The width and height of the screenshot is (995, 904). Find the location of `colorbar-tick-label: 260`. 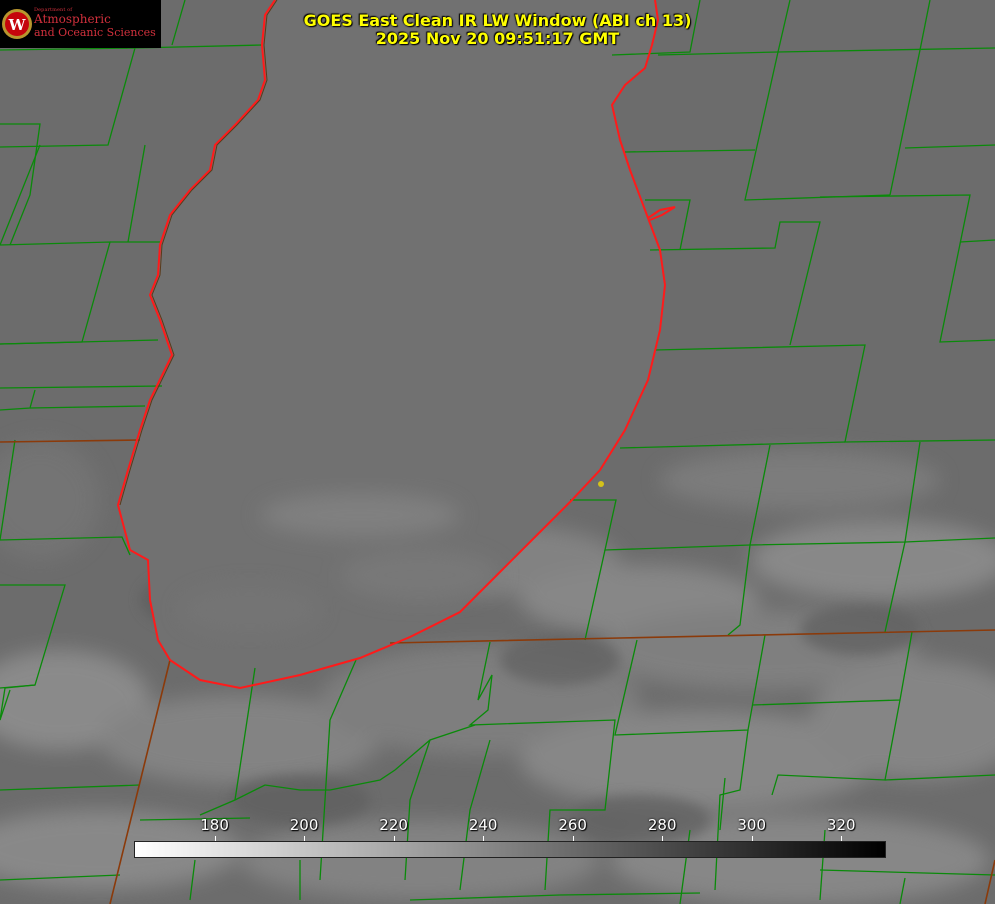

colorbar-tick-label: 260 is located at coordinates (572, 825).